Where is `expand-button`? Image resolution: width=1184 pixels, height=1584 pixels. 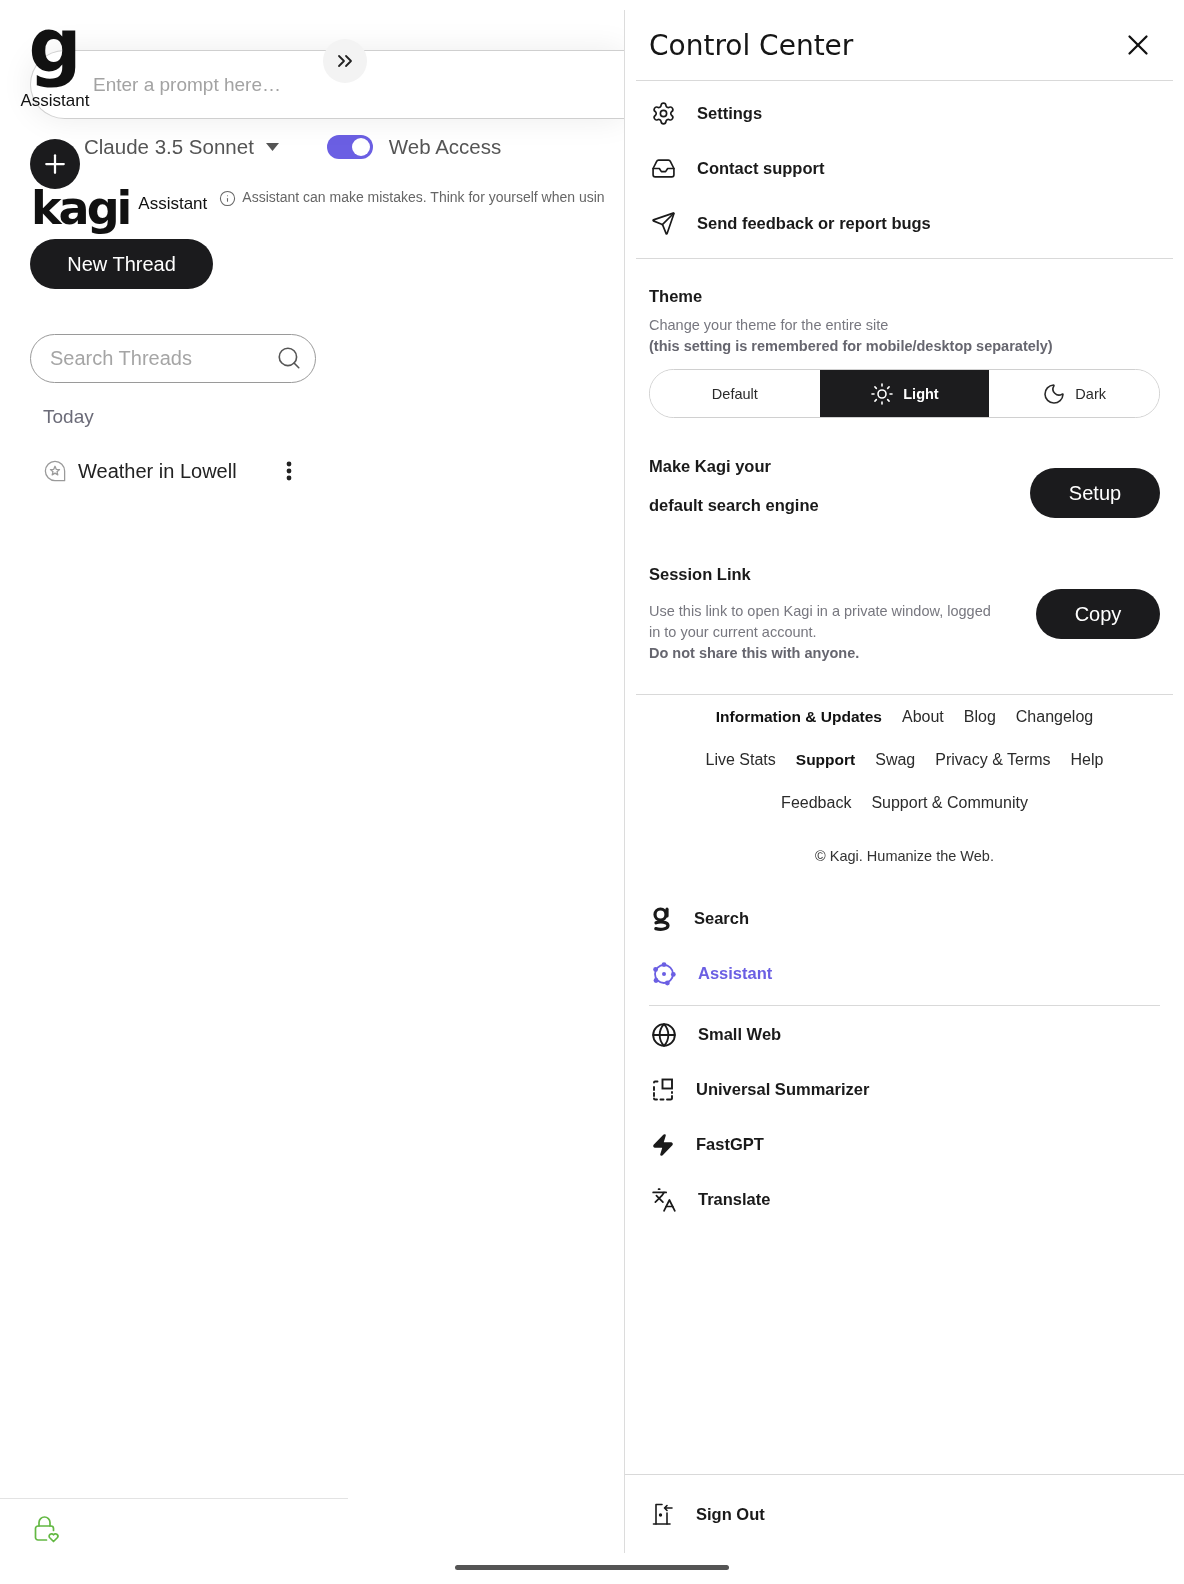 expand-button is located at coordinates (345, 61).